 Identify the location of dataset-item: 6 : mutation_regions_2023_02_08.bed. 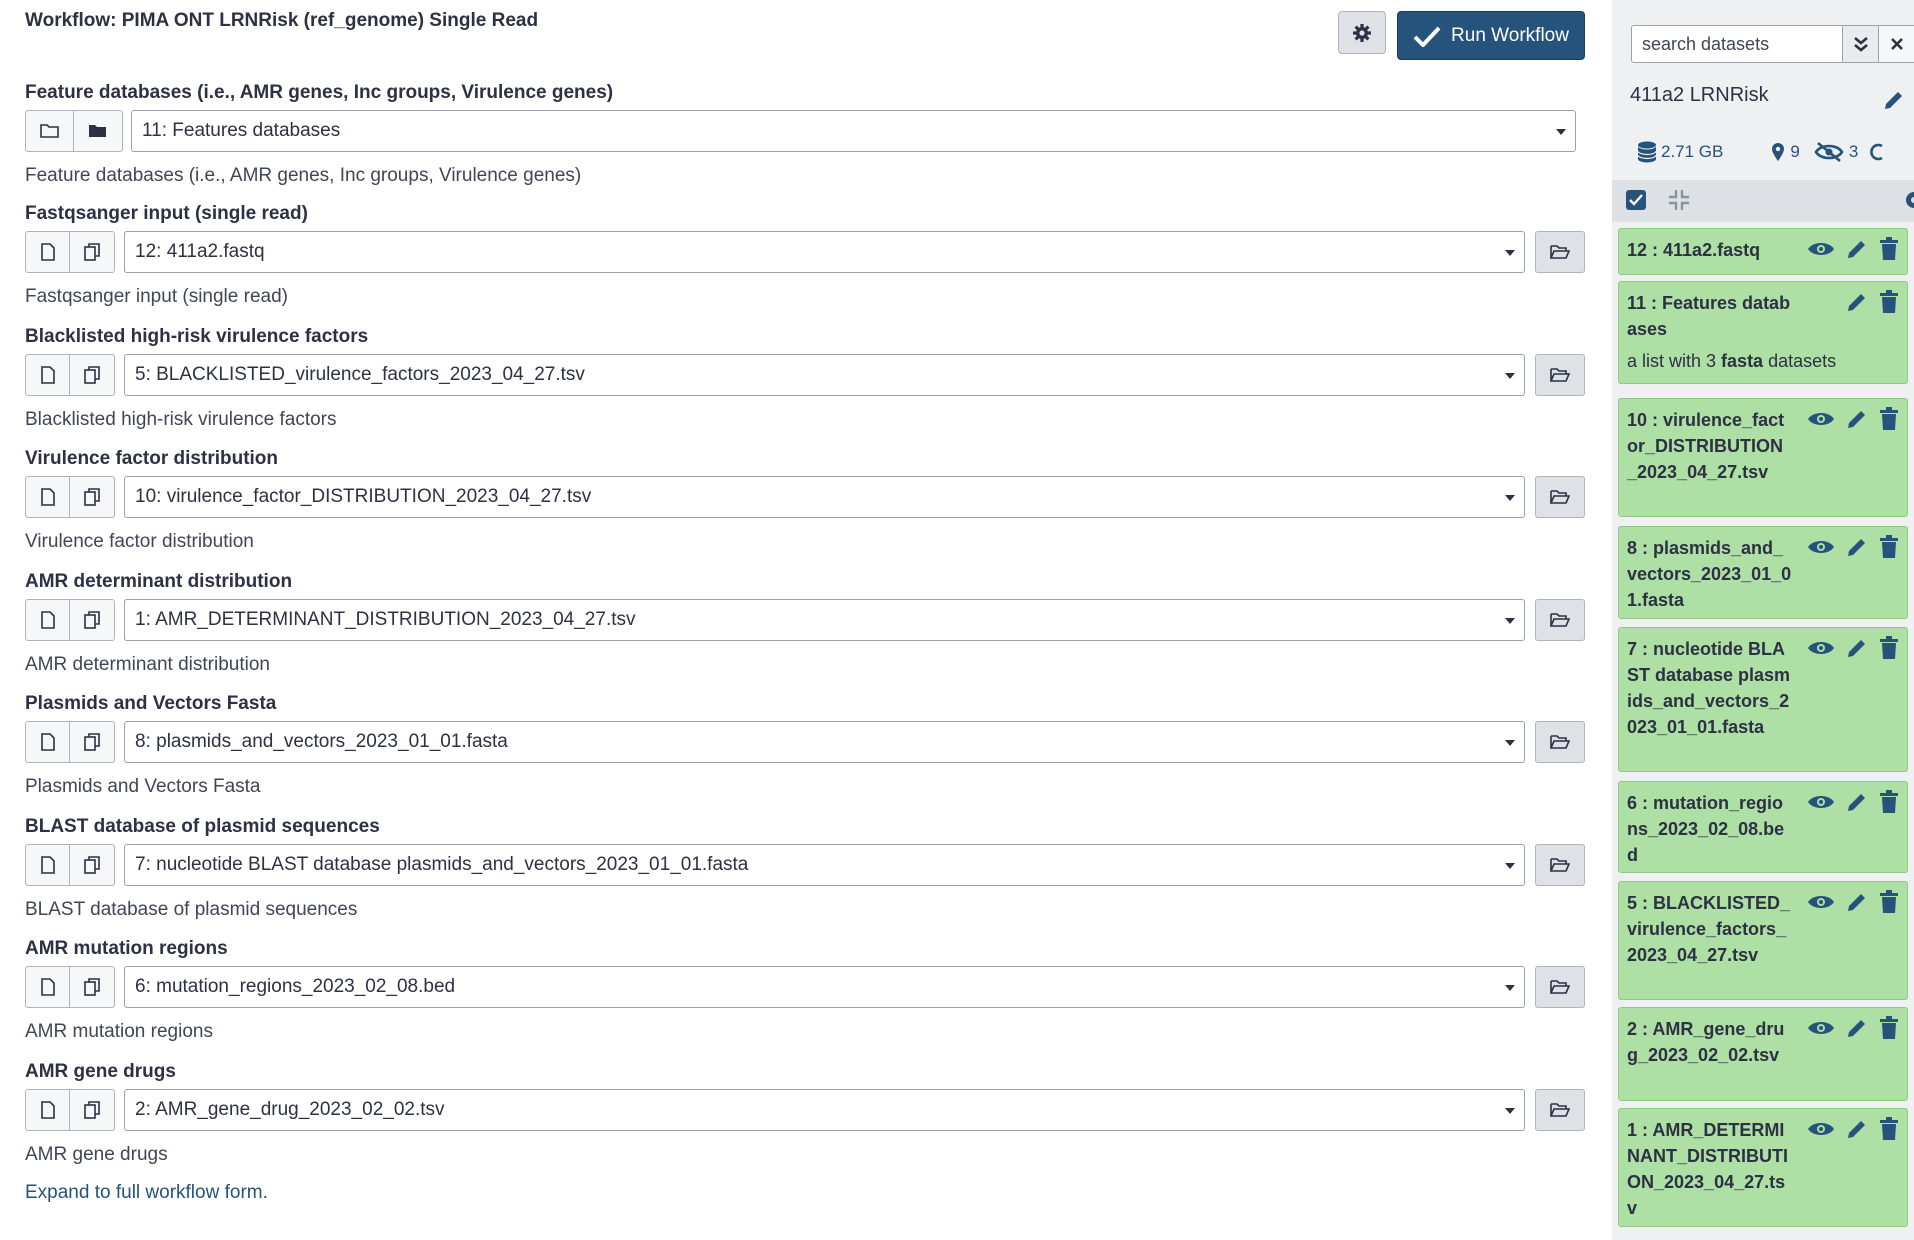
(1763, 827).